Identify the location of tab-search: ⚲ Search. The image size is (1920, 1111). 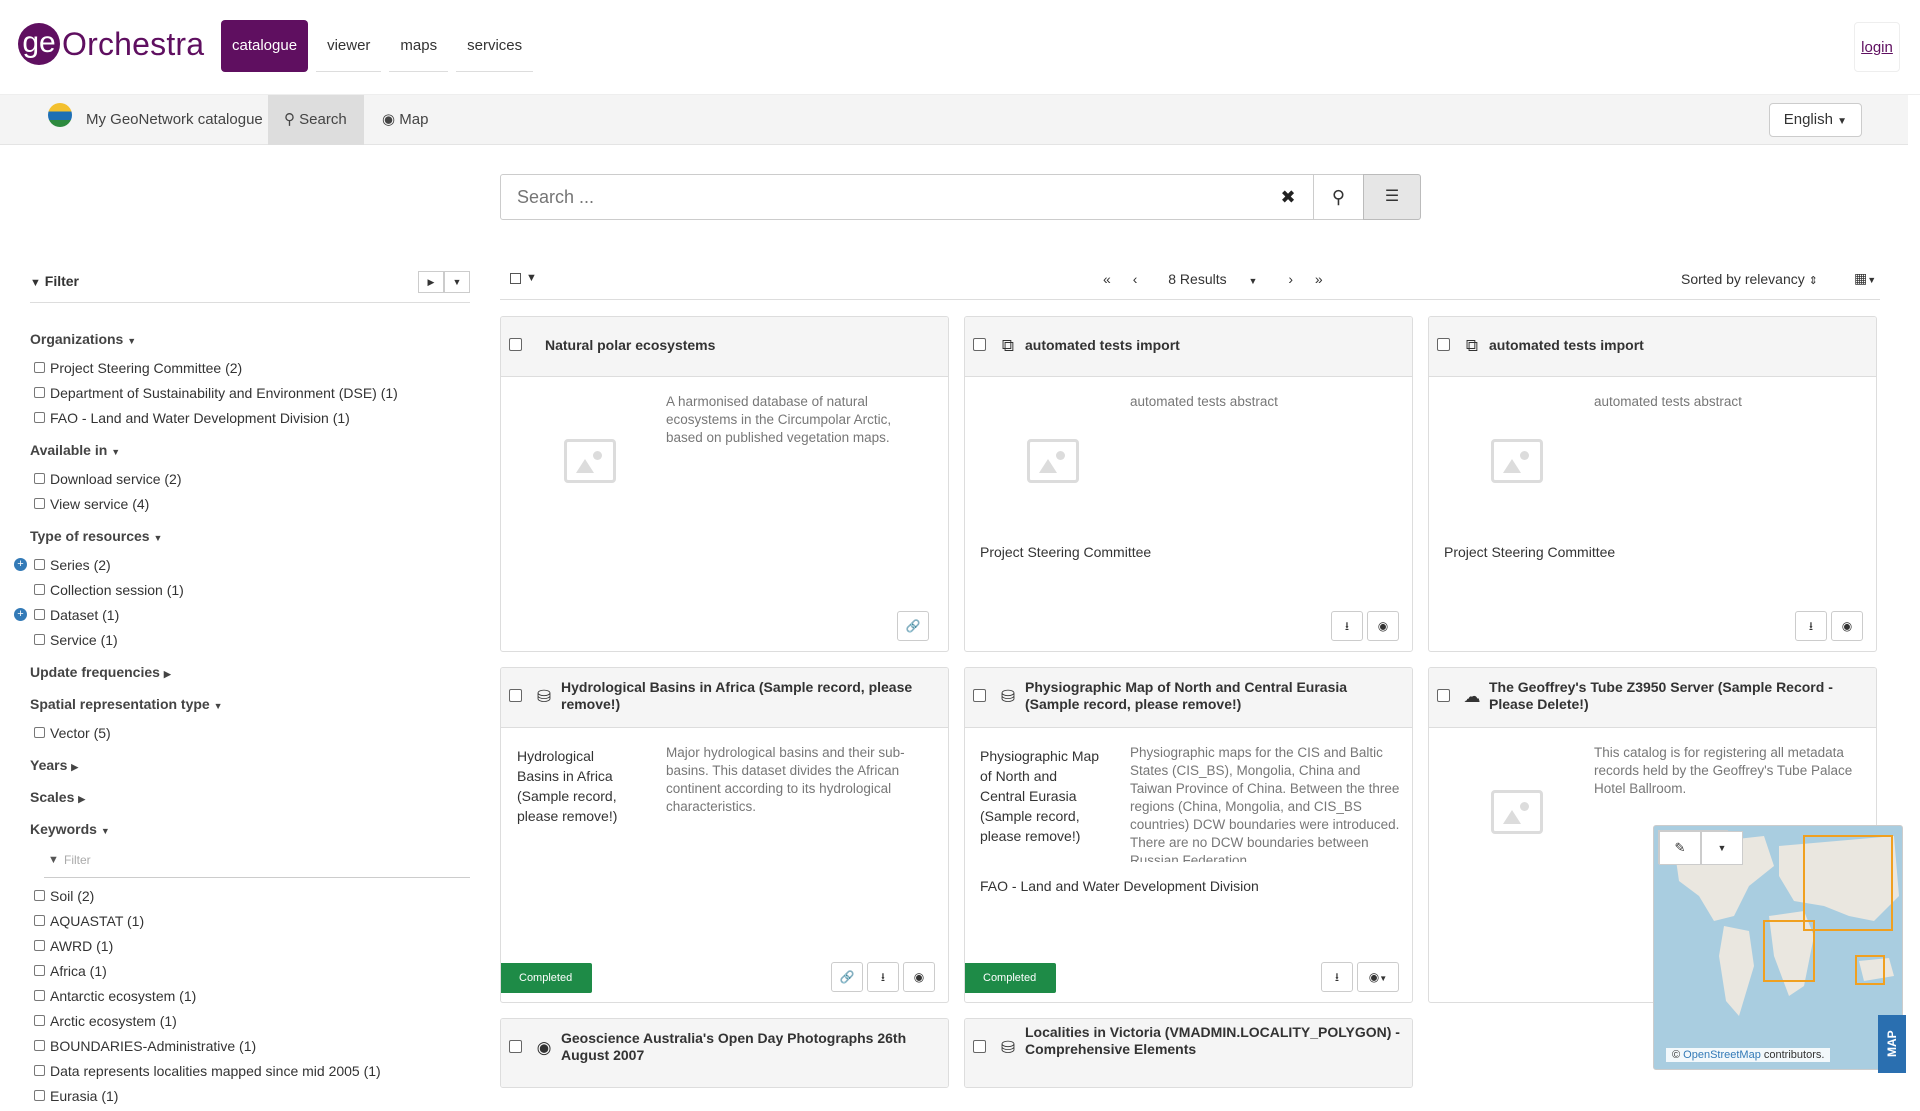
(316, 120).